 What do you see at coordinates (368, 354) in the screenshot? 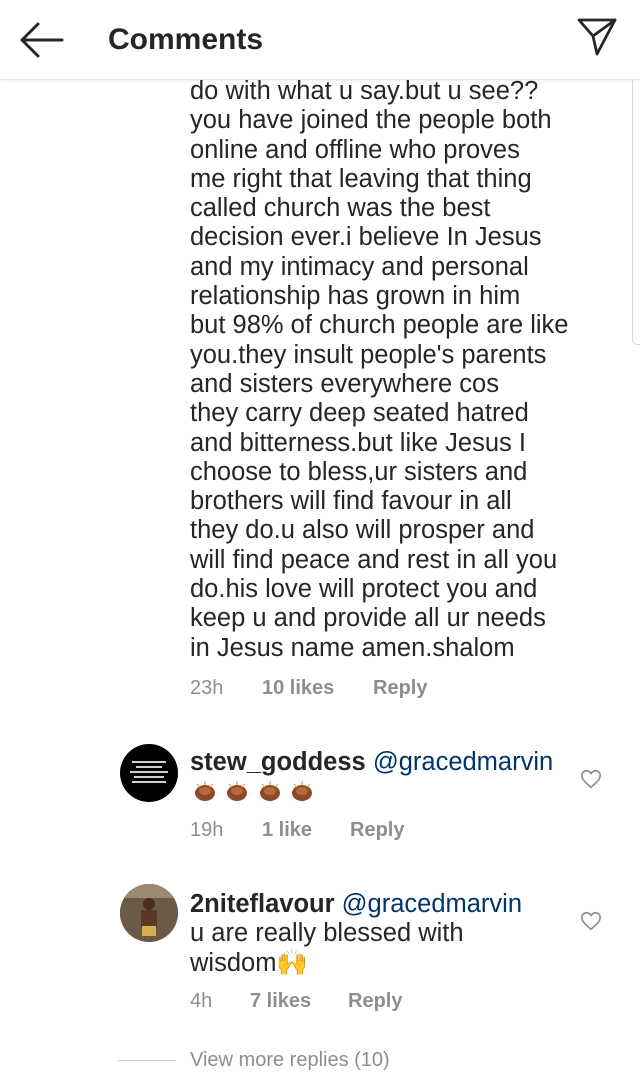
I see `comment-line: you.they insult people's parents` at bounding box center [368, 354].